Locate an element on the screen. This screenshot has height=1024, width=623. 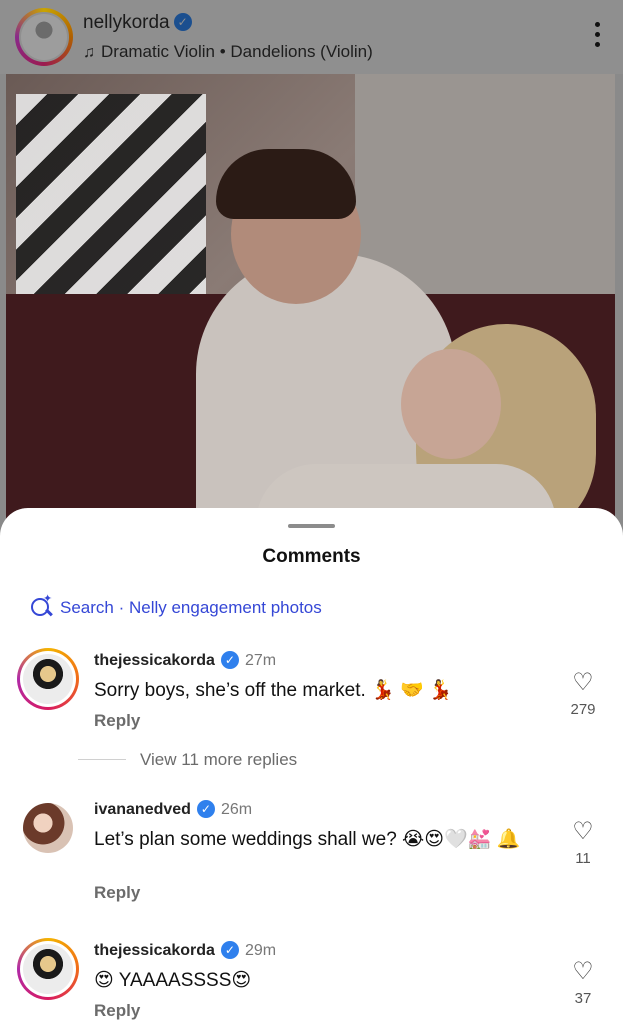
like-count: 279 is located at coordinates (583, 709).